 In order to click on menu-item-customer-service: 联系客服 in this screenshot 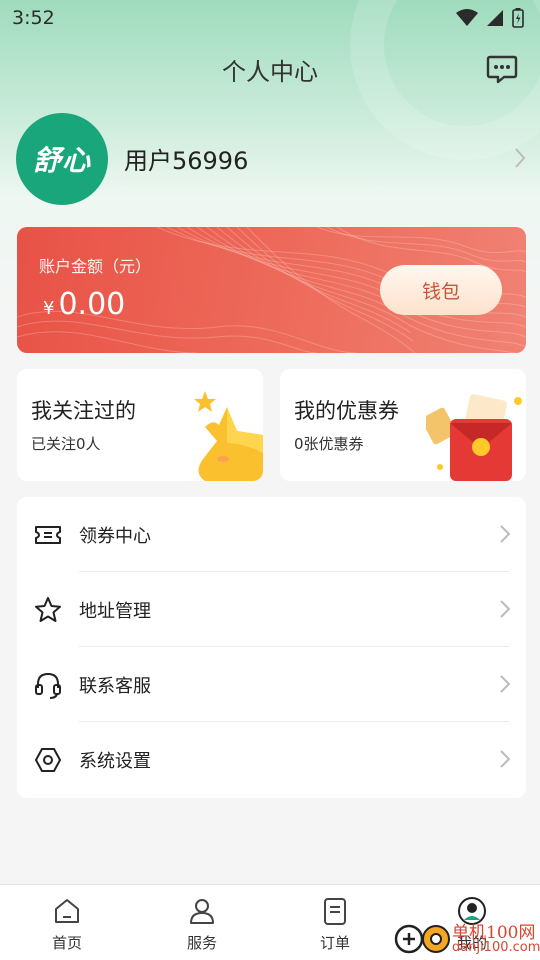, I will do `click(271, 684)`.